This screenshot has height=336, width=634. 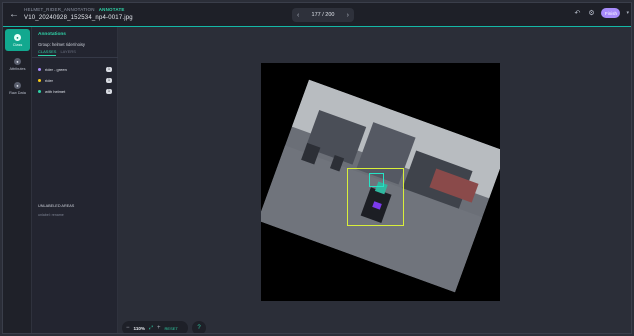 I want to click on panel-tabs: CLASSES LAYERS, so click(x=57, y=52).